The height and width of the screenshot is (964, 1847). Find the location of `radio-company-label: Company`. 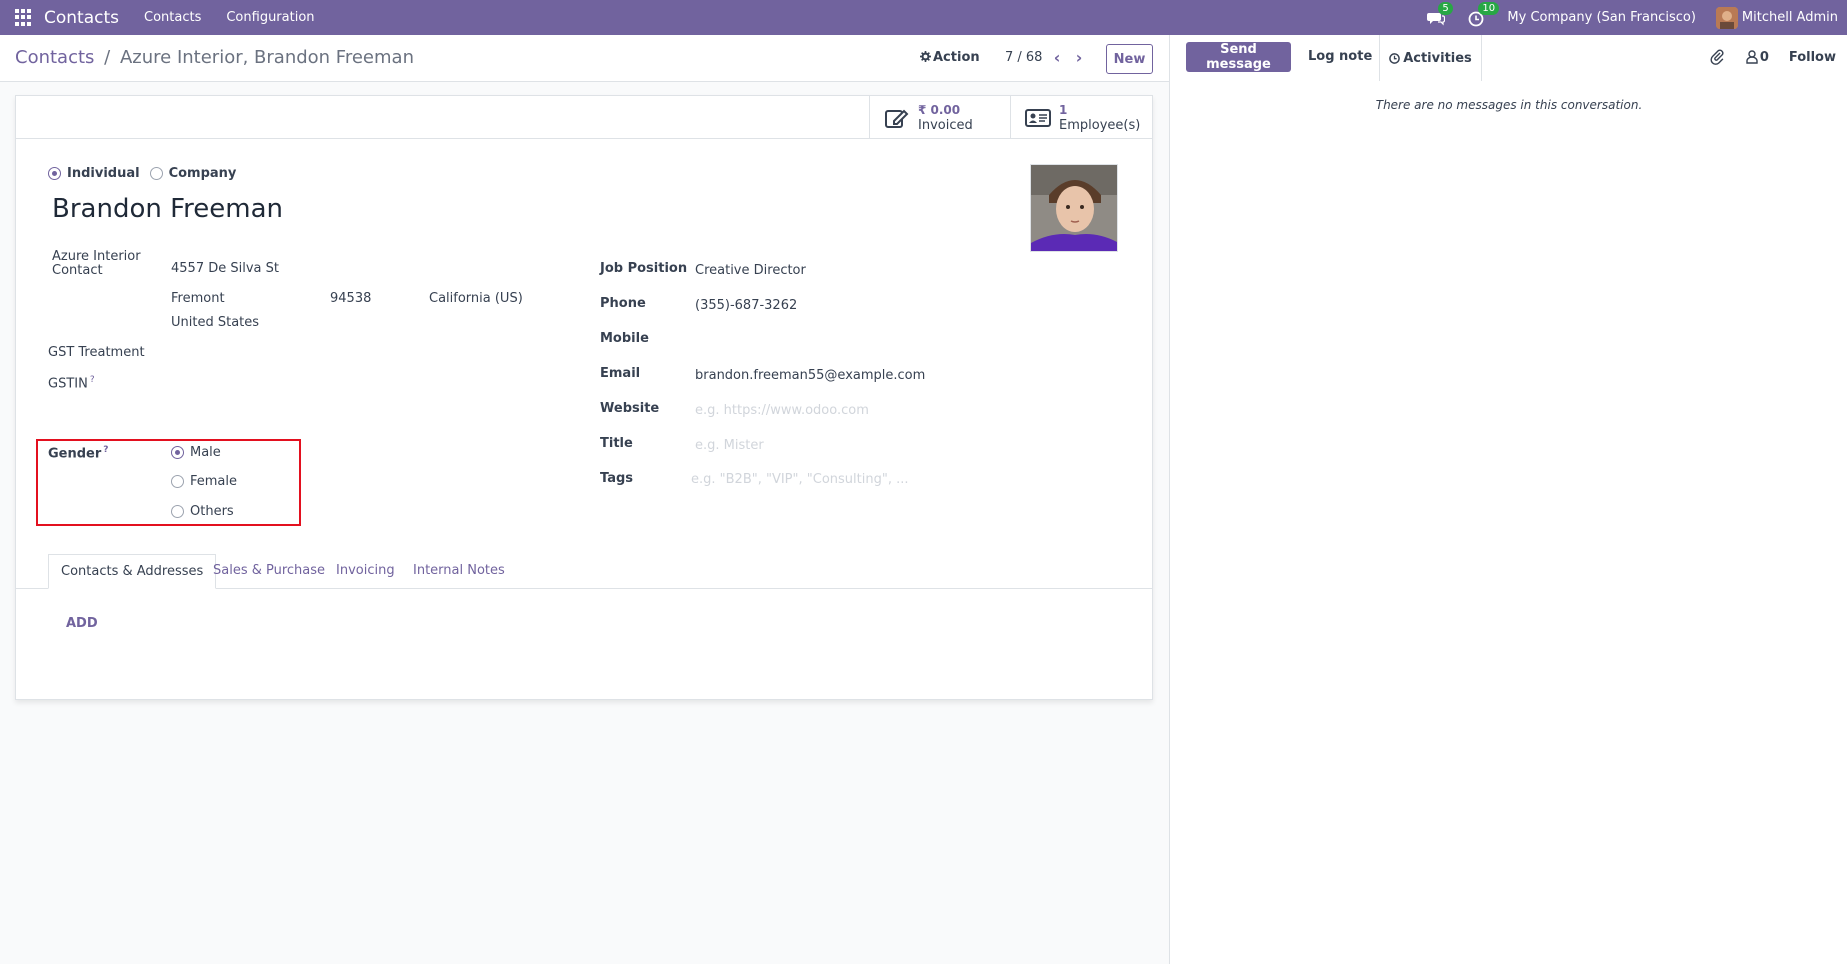

radio-company-label: Company is located at coordinates (202, 173).